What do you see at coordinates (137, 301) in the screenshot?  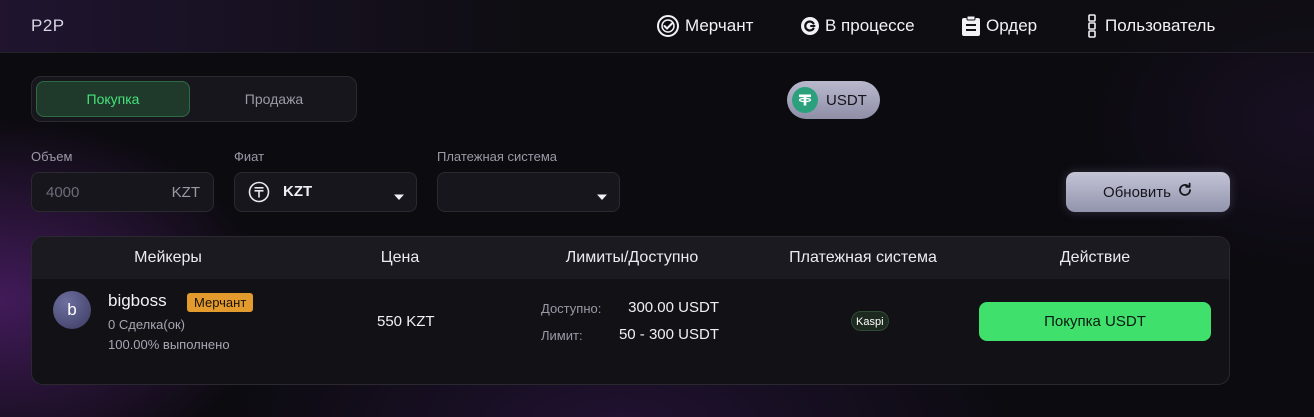 I see `maker-name: bigboss` at bounding box center [137, 301].